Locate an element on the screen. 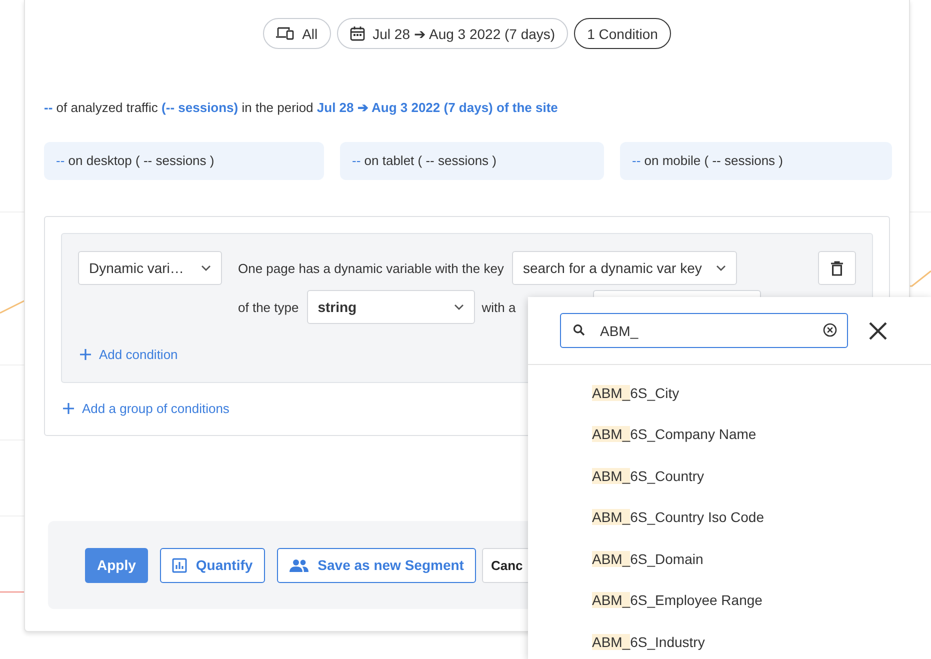  dropdown-option: ABM_6S_Employee Range is located at coordinates (677, 600).